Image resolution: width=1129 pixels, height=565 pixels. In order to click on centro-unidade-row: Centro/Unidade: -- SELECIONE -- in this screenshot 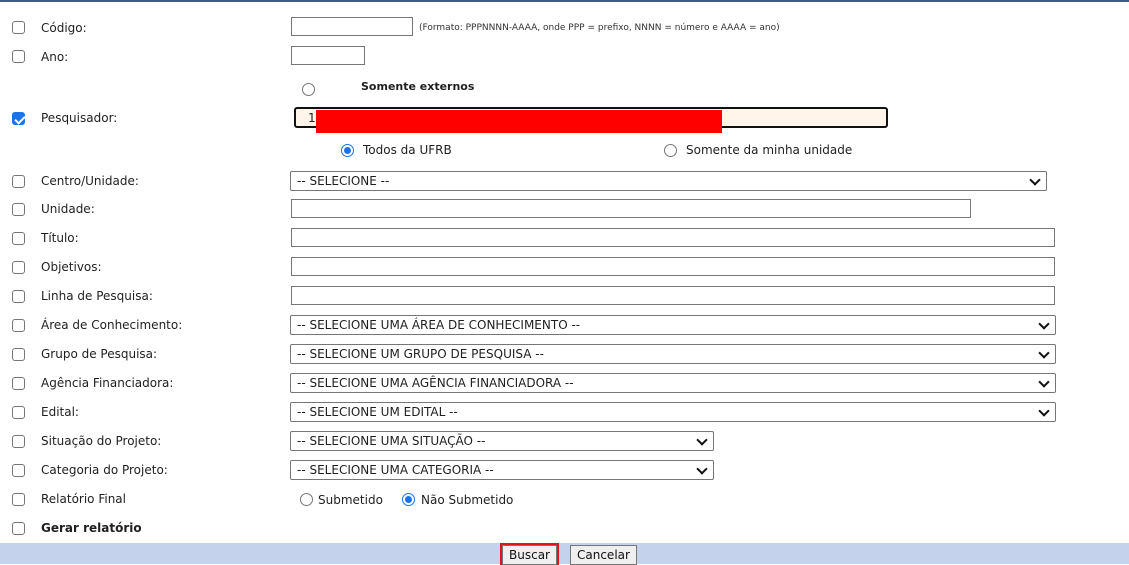, I will do `click(564, 182)`.